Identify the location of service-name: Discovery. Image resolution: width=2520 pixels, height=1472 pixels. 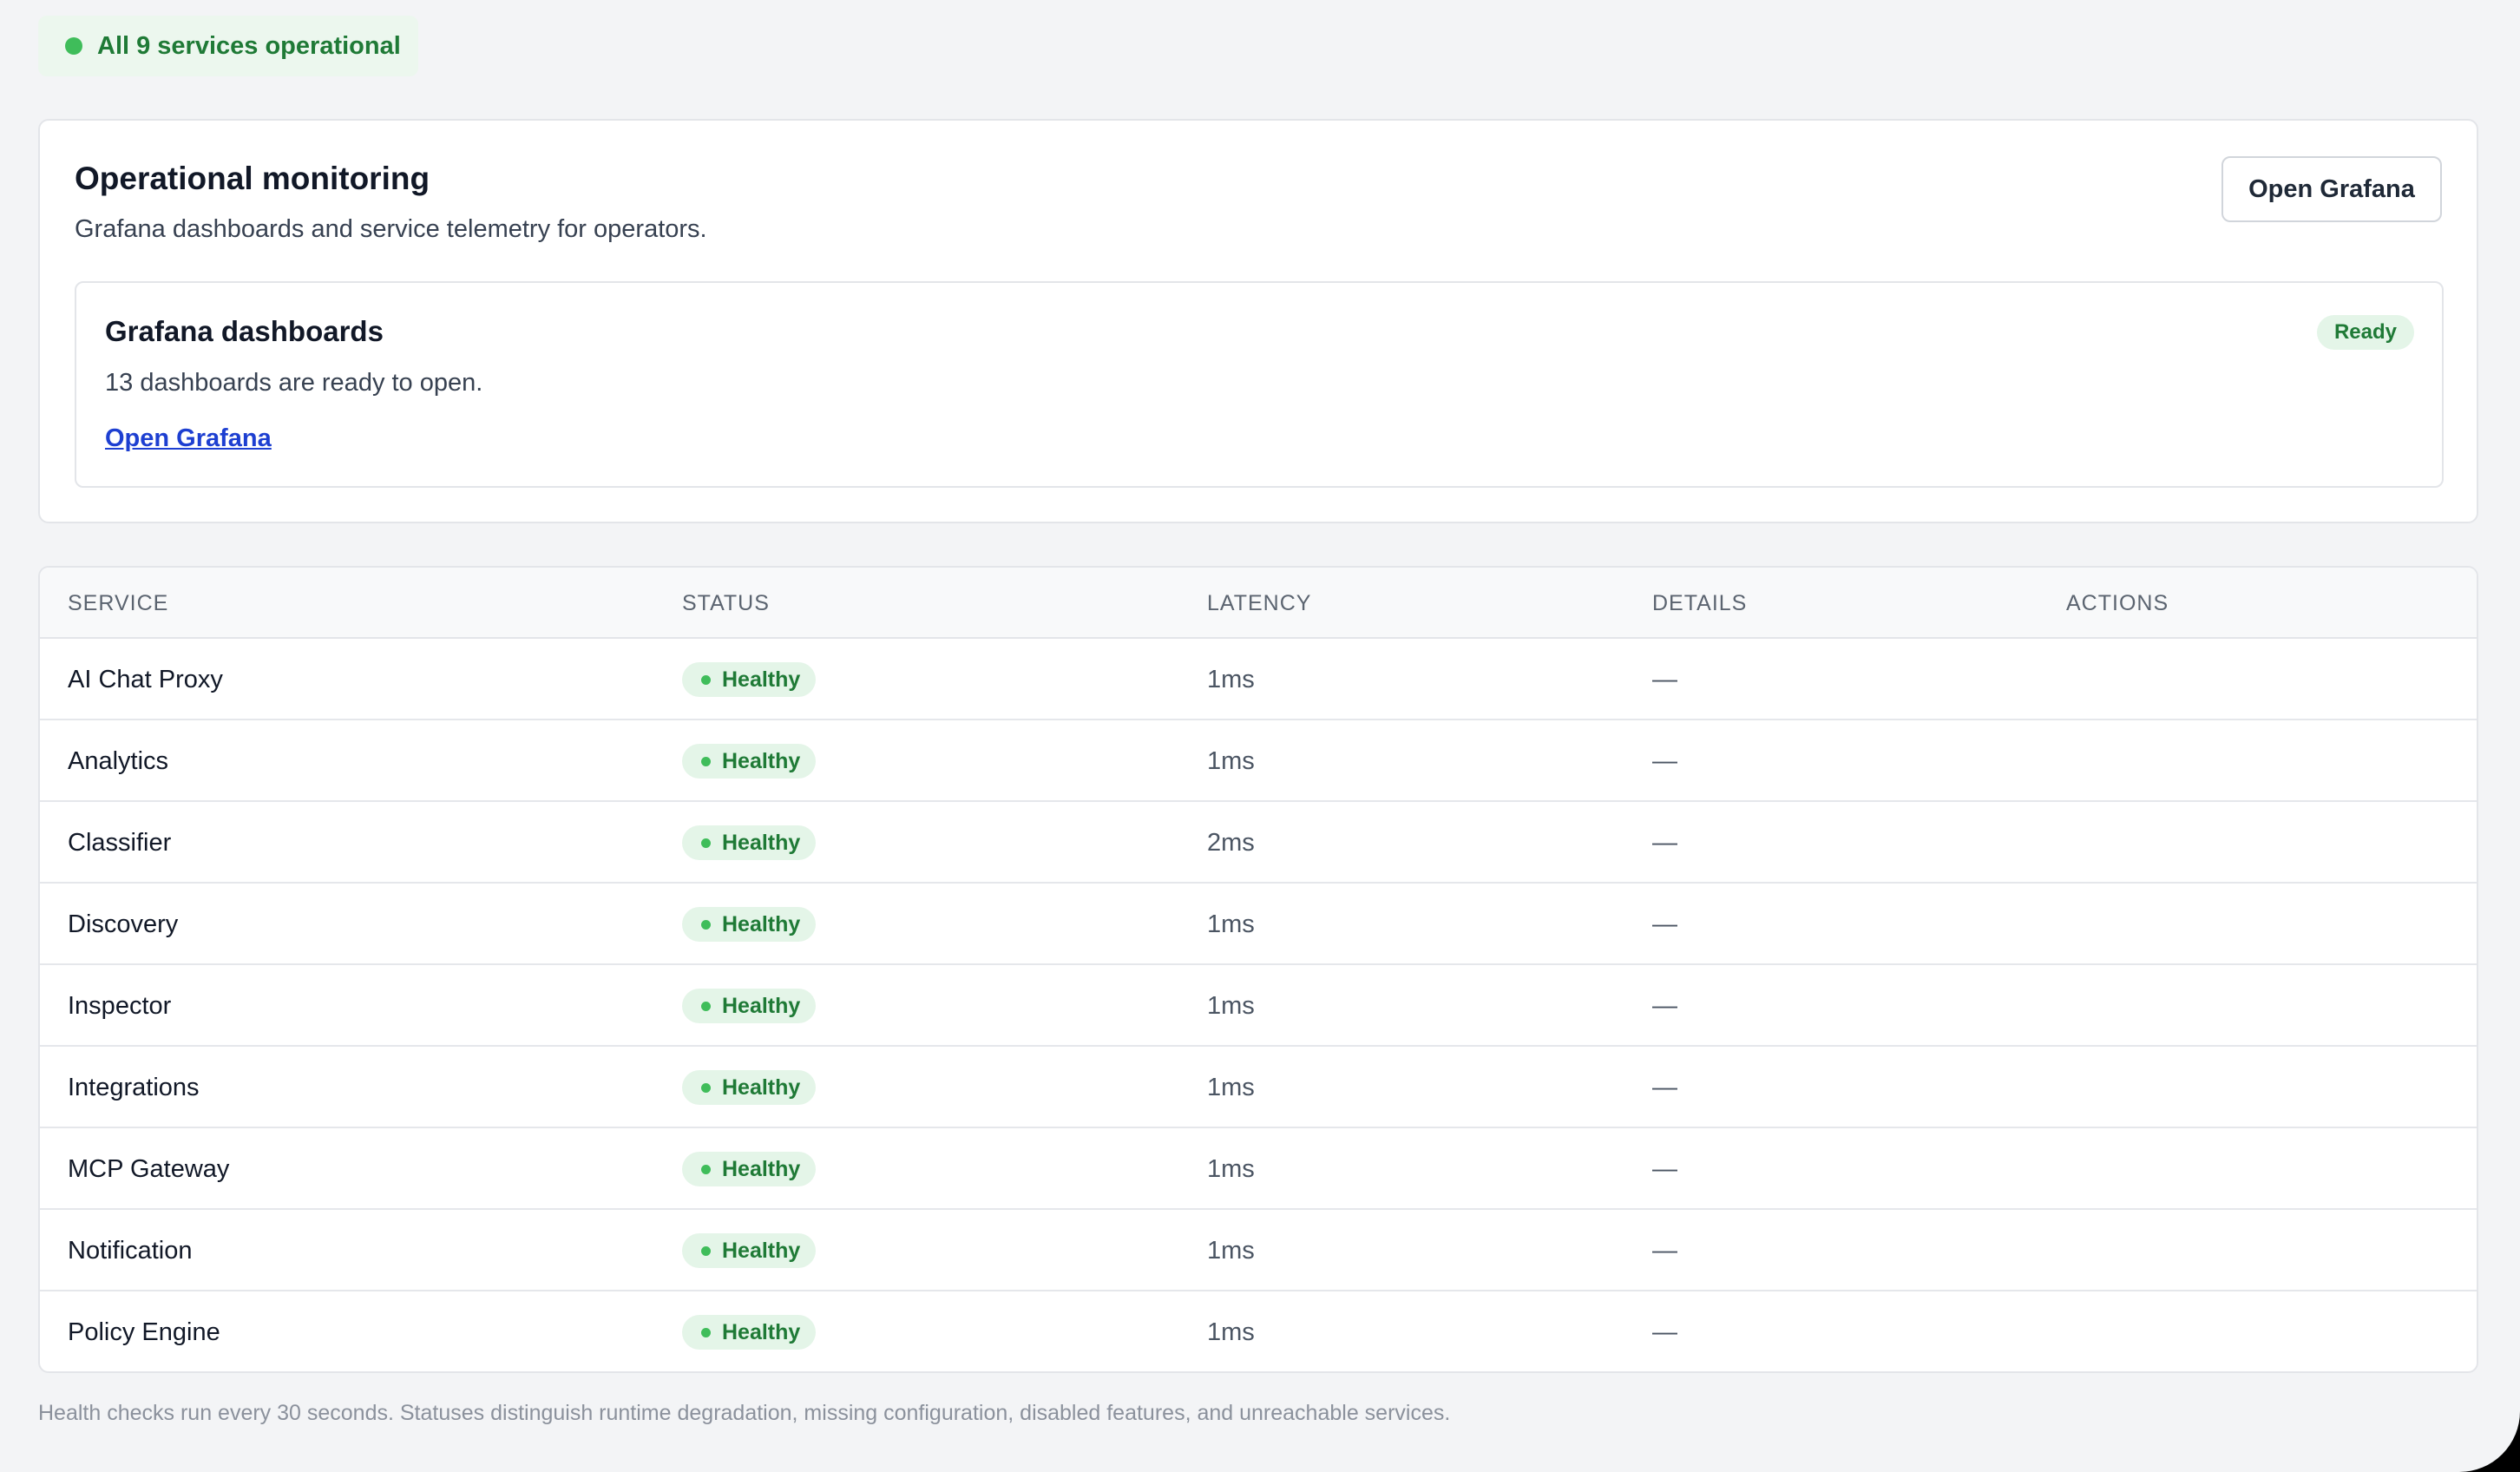
(123, 924).